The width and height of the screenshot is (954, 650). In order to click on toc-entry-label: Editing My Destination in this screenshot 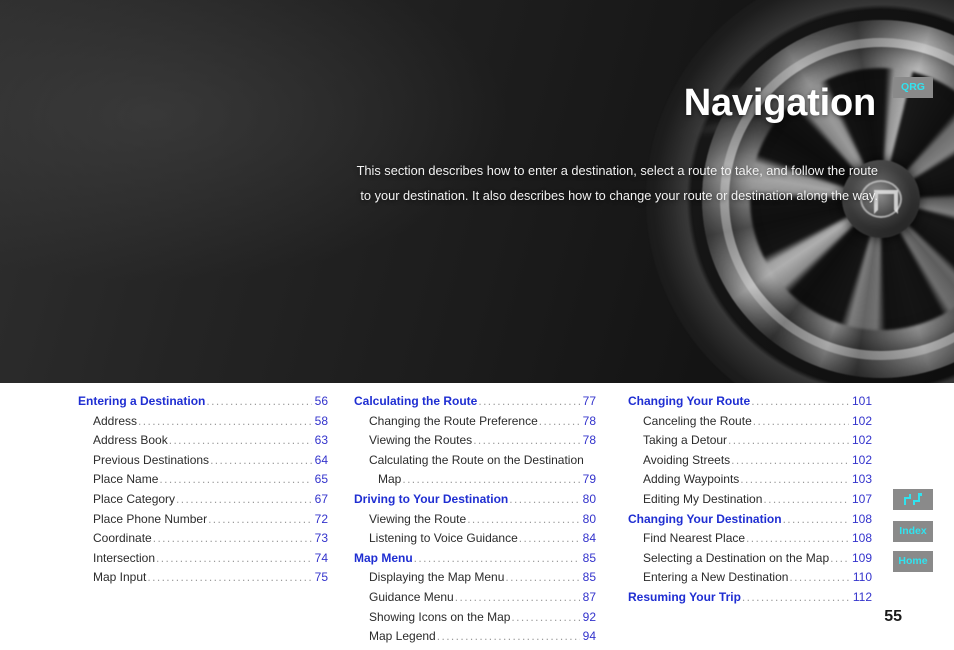, I will do `click(703, 498)`.